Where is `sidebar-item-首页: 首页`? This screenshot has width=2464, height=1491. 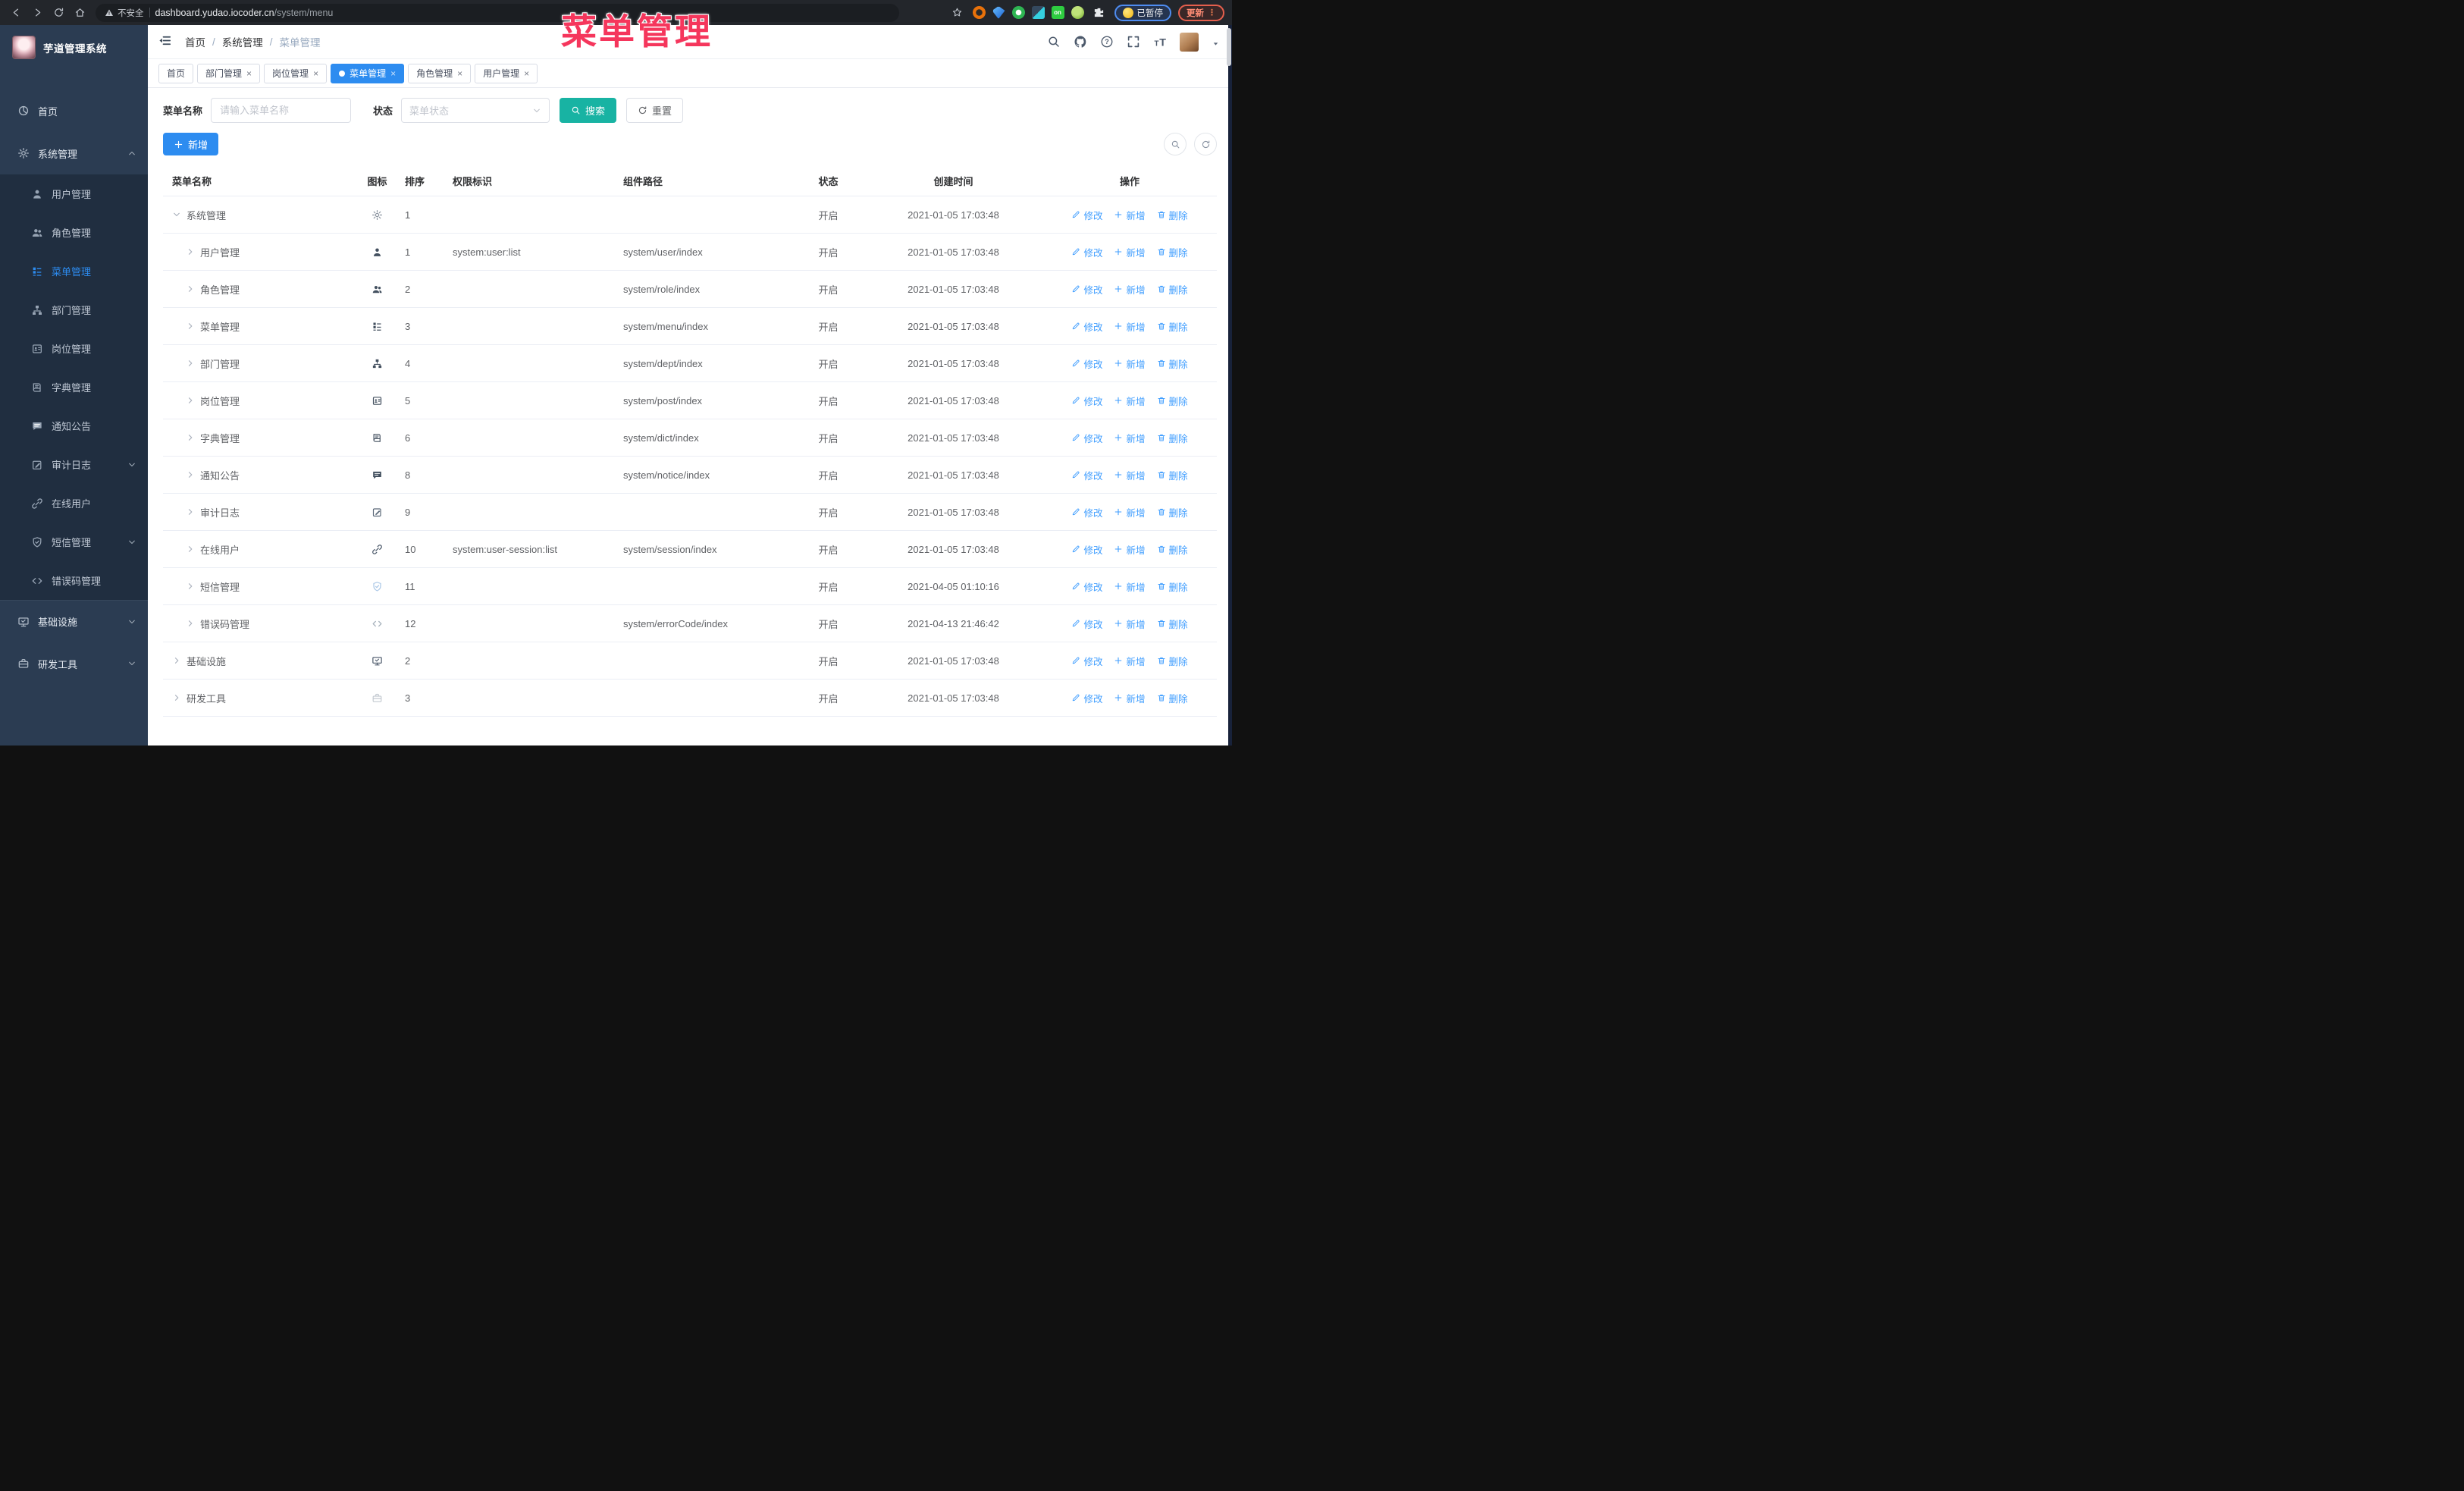
sidebar-item-首页: 首页 is located at coordinates (74, 110).